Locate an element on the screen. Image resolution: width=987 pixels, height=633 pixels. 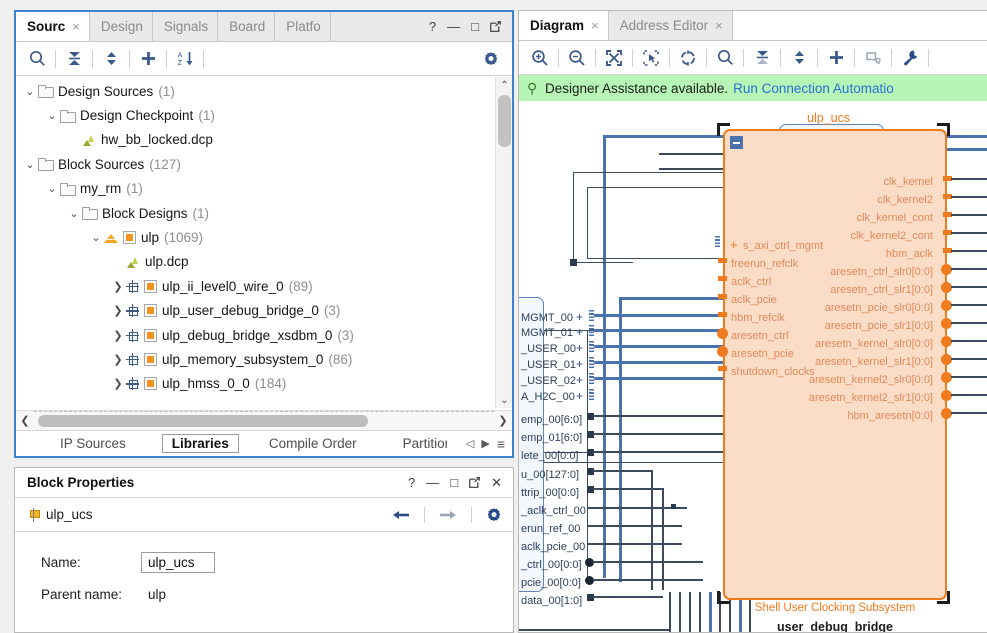
add-sources-icon is located at coordinates (148, 59).